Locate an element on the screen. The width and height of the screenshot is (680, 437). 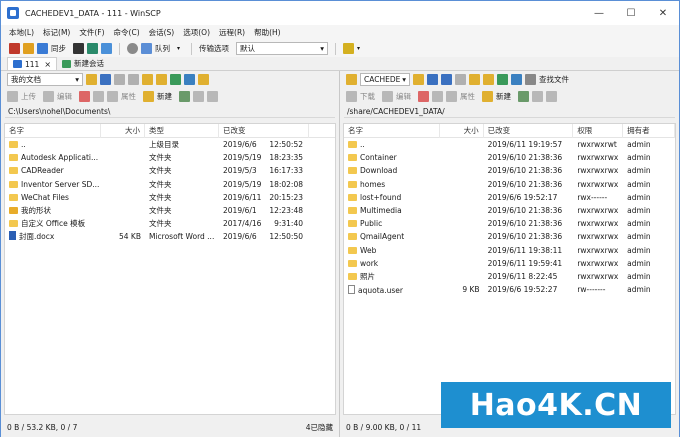
maximize-button: ☐ is located at coordinates (631, 13).